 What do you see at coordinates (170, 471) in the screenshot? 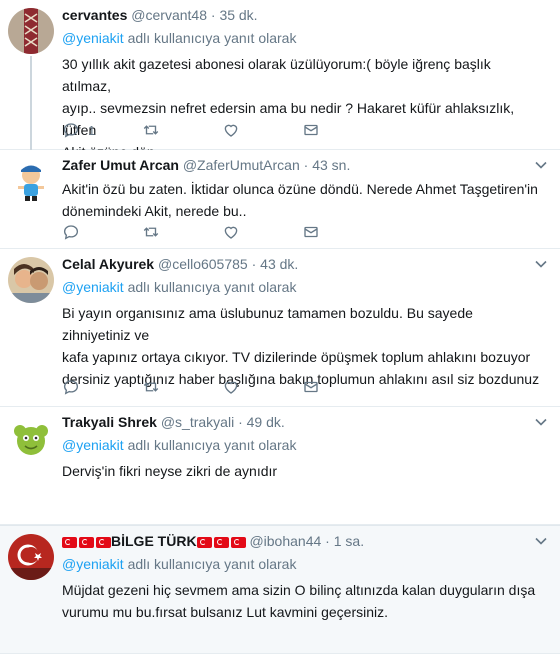
I see `tweet-text: Derviş'in fikri neyse zikri de aynıdır` at bounding box center [170, 471].